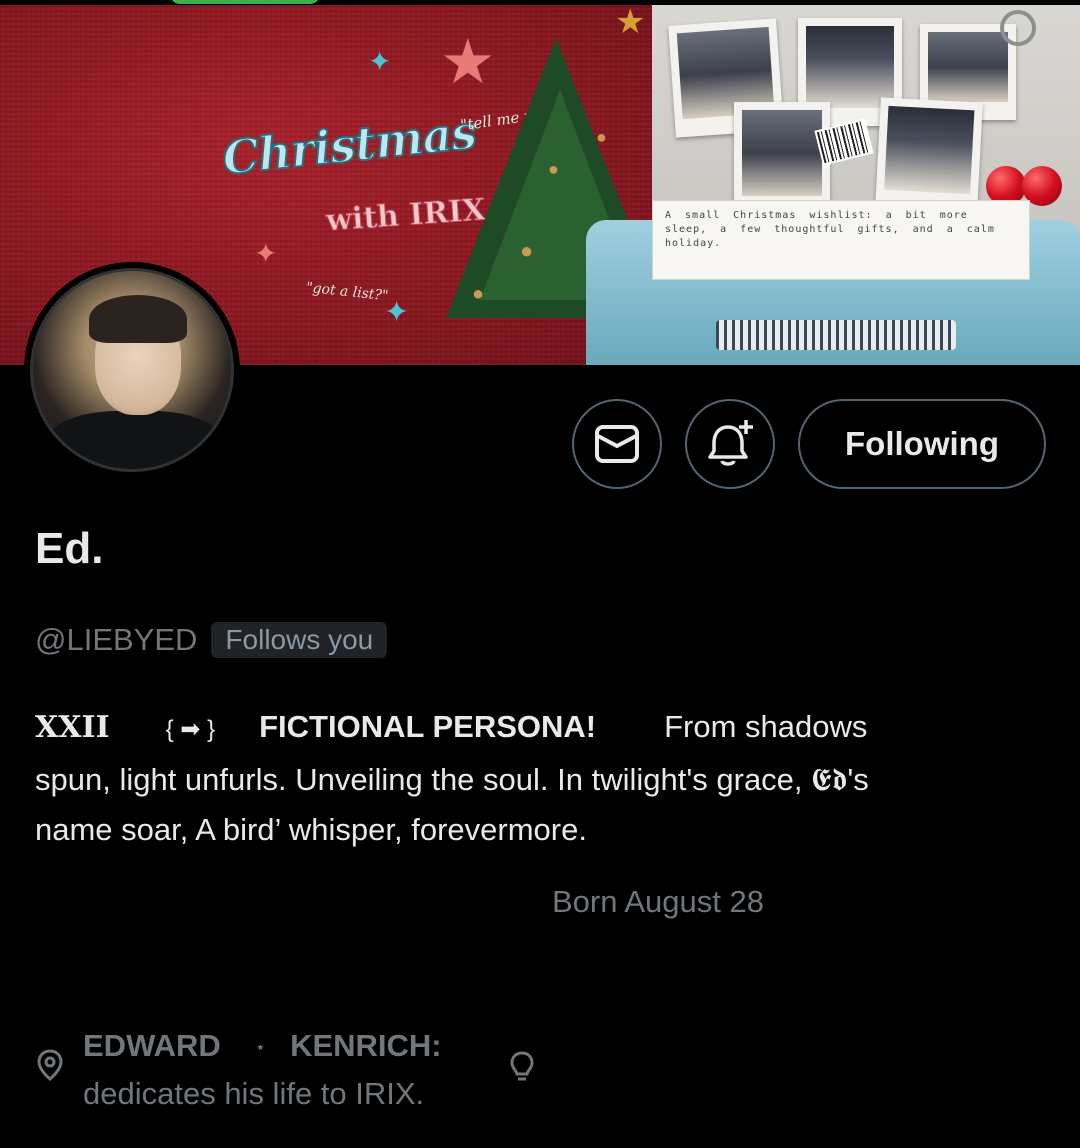 The image size is (1080, 1148). What do you see at coordinates (245, 2) in the screenshot?
I see `status-pill` at bounding box center [245, 2].